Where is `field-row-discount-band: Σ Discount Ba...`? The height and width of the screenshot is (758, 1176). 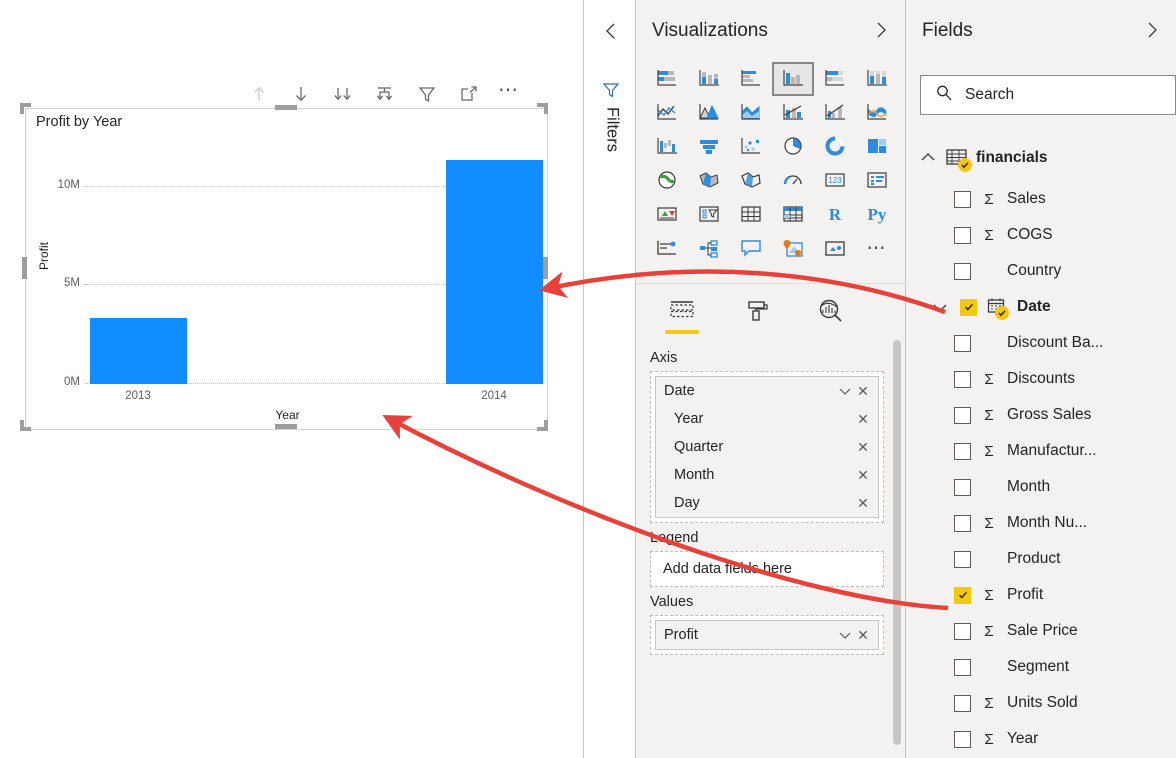
field-row-discount-band: Σ Discount Ba... is located at coordinates (1041, 343).